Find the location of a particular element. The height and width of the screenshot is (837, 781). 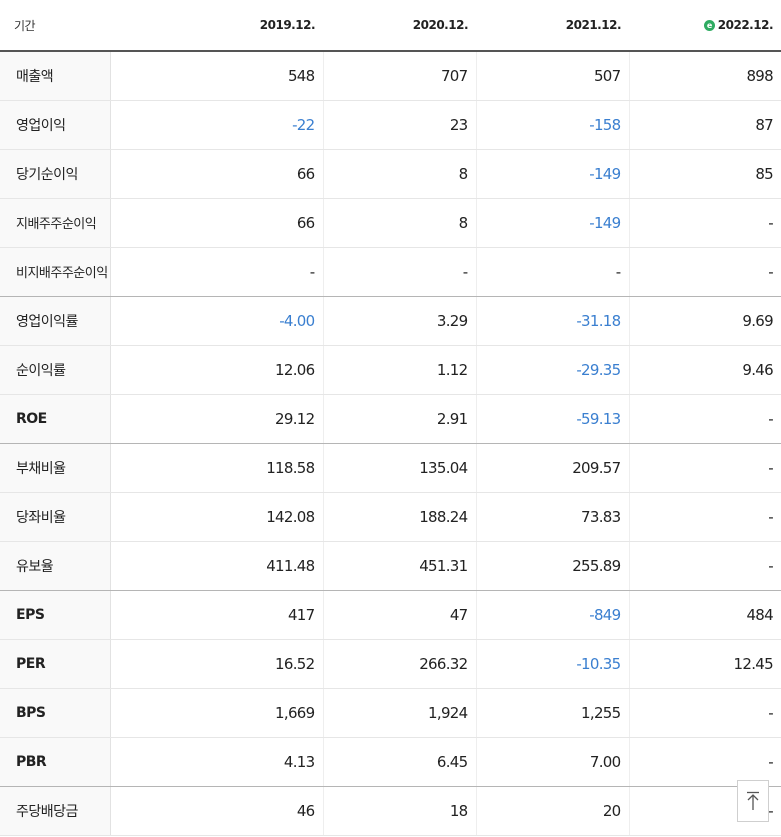

table-cell: 411.48 is located at coordinates (216, 566).